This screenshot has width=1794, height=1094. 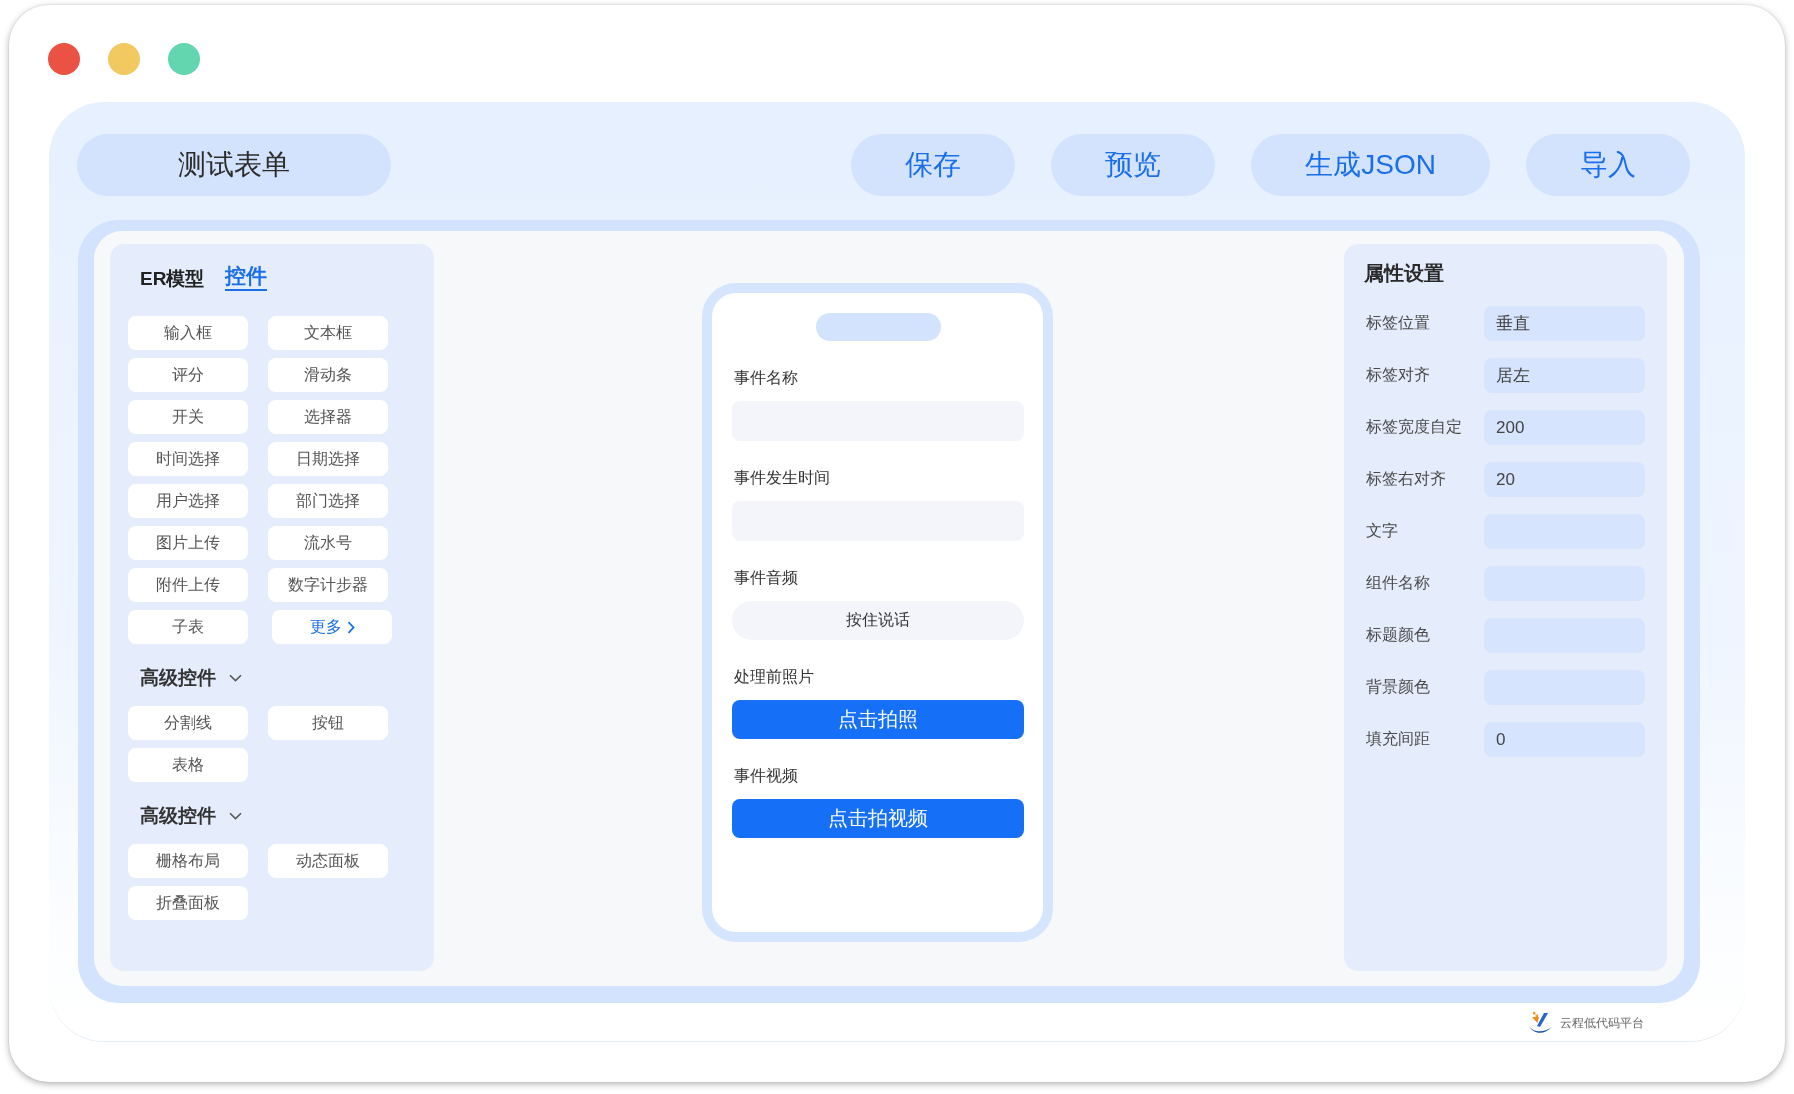 I want to click on field-label: 事件名称, so click(x=766, y=378).